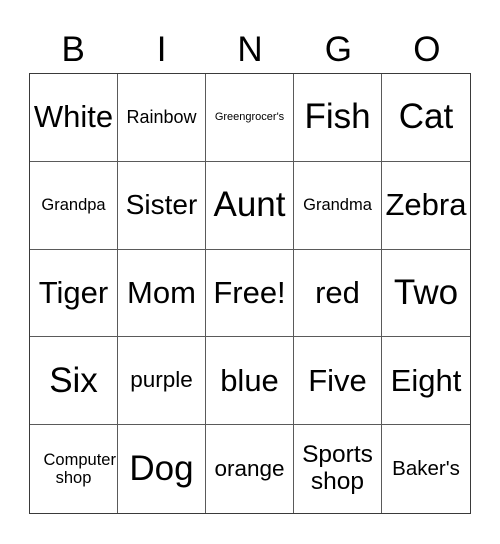 This screenshot has height=544, width=500. I want to click on bingo-cell-n2: Aunt, so click(250, 205).